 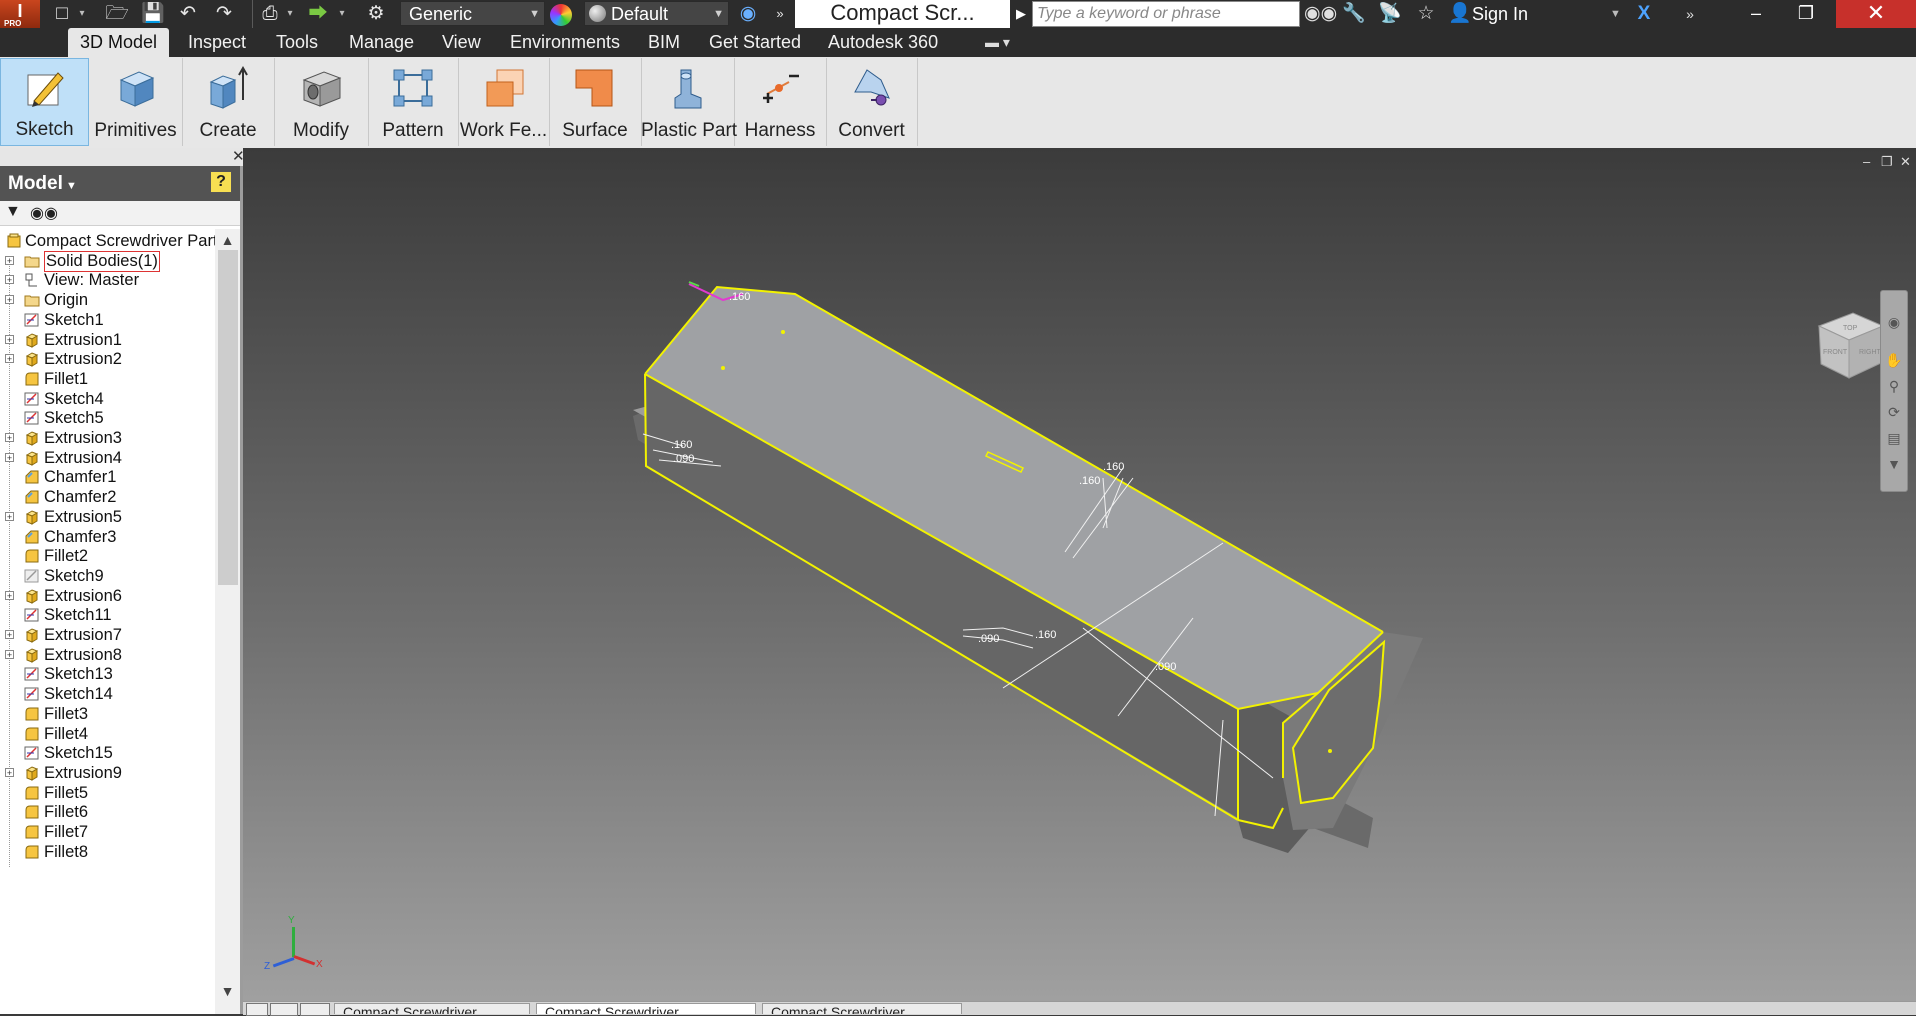 I want to click on ribbon-display-options-icon: ▬ ▾, so click(x=997, y=42).